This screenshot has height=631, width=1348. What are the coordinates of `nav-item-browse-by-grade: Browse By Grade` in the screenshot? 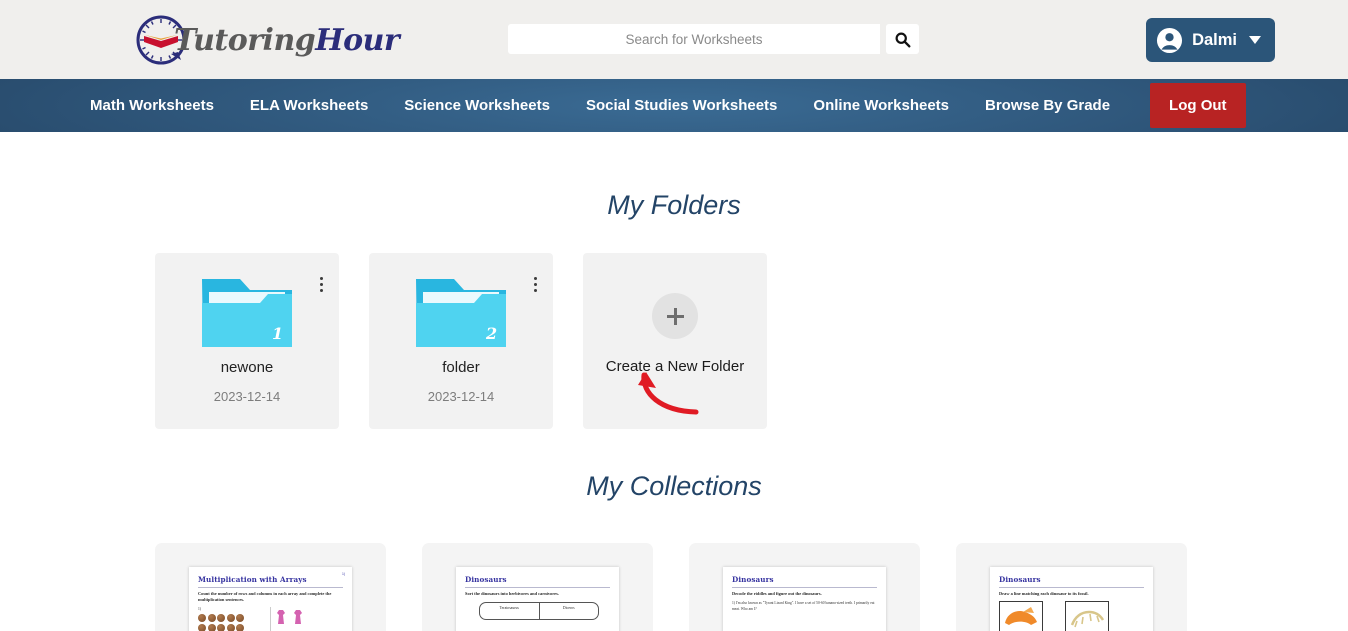 It's located at (1047, 105).